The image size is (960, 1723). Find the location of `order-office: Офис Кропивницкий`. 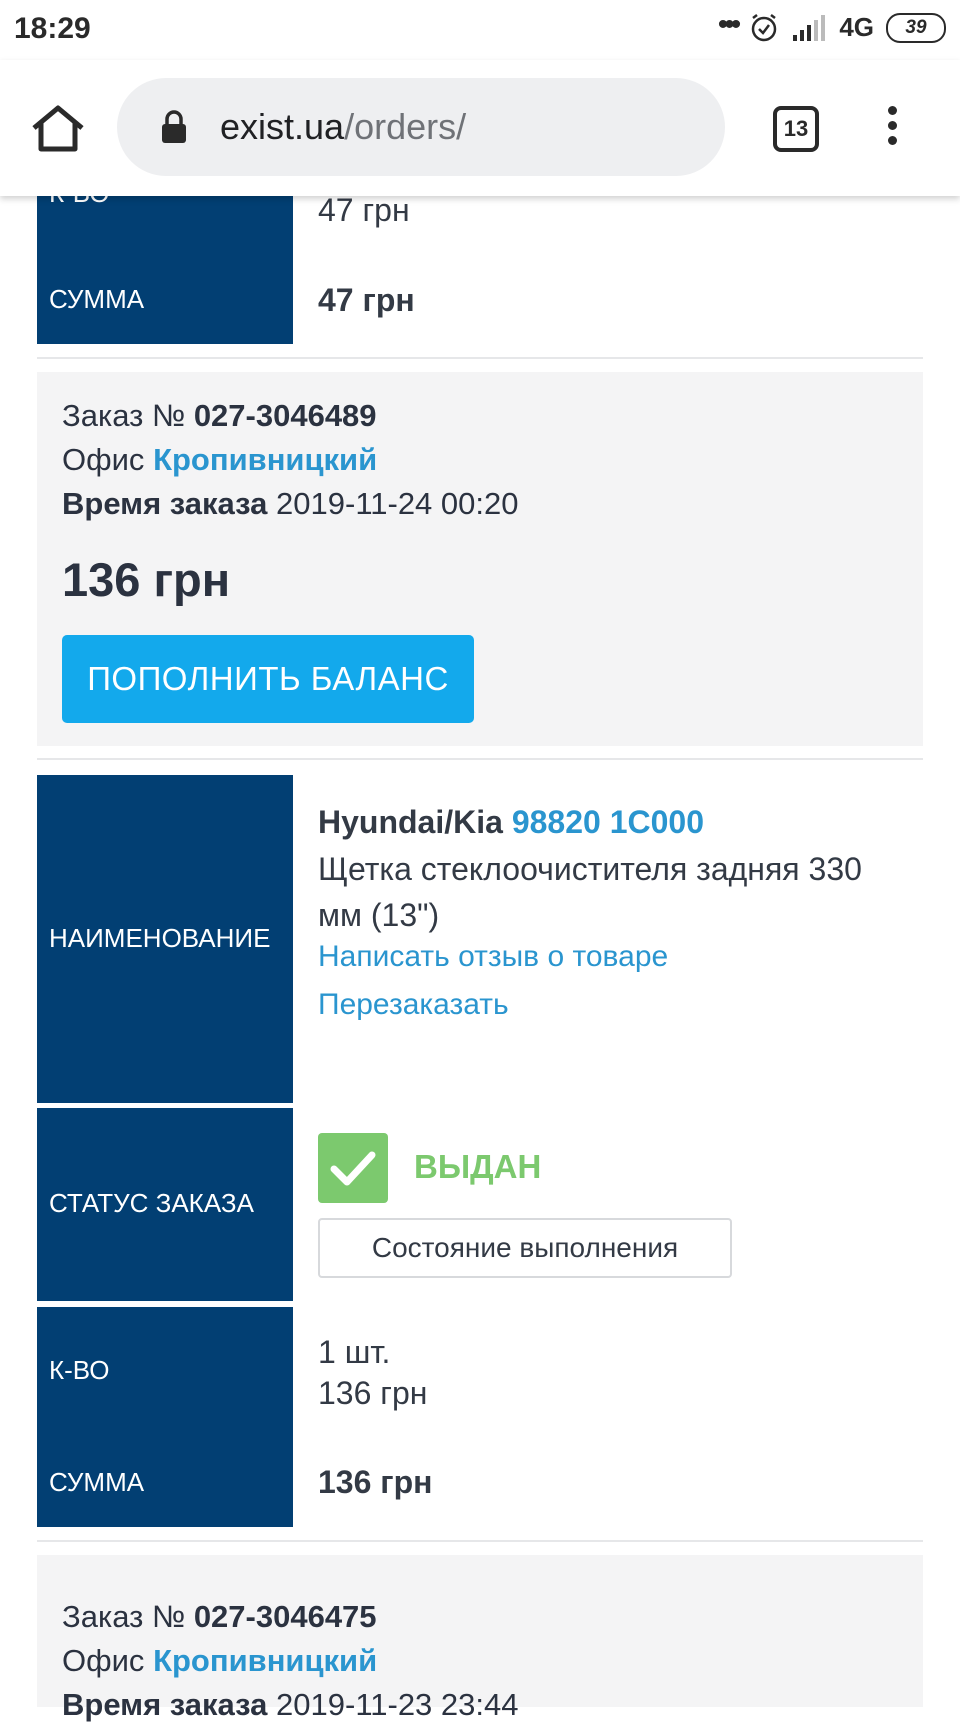

order-office: Офис Кропивницкий is located at coordinates (219, 460).